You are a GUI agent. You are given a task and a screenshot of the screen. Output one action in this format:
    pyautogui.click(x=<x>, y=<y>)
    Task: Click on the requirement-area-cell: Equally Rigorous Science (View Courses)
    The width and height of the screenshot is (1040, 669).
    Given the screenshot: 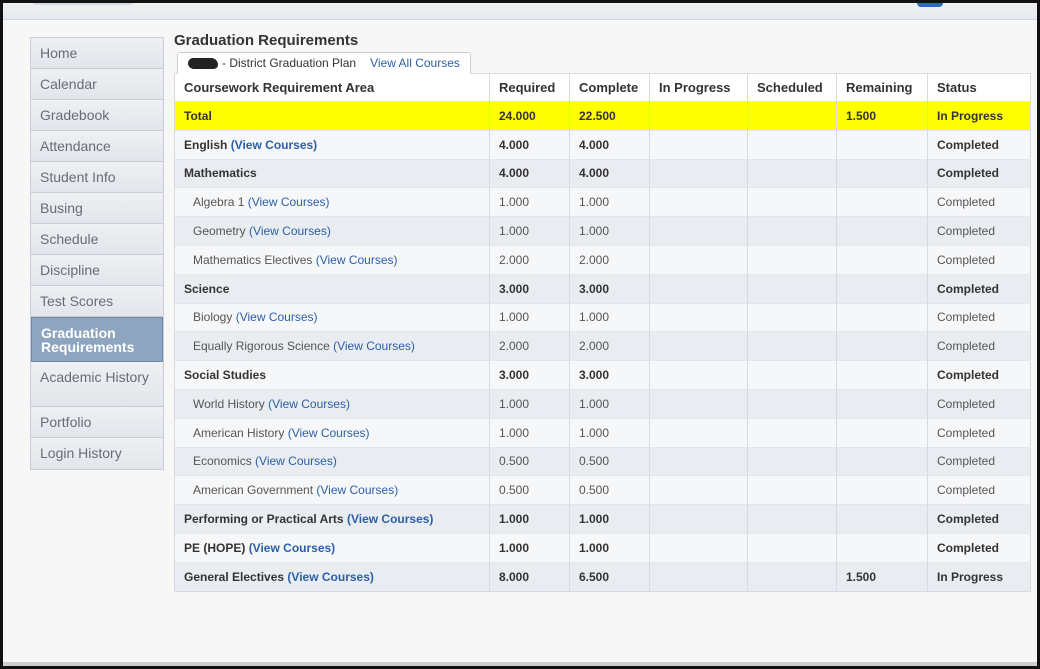 What is the action you would take?
    pyautogui.click(x=332, y=346)
    